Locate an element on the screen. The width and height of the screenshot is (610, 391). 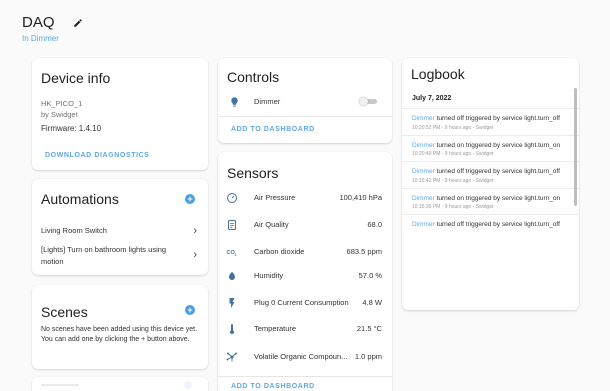
sensor-row-carbon-dioxide: CO 2 Carbon dioxide 683.5 ppm is located at coordinates (305, 252).